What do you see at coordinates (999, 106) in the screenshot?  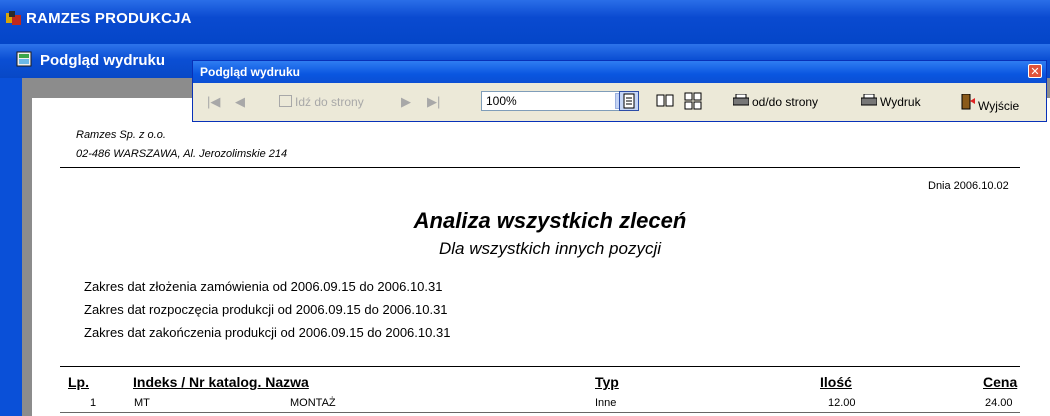 I see `exit-label: Wyjście` at bounding box center [999, 106].